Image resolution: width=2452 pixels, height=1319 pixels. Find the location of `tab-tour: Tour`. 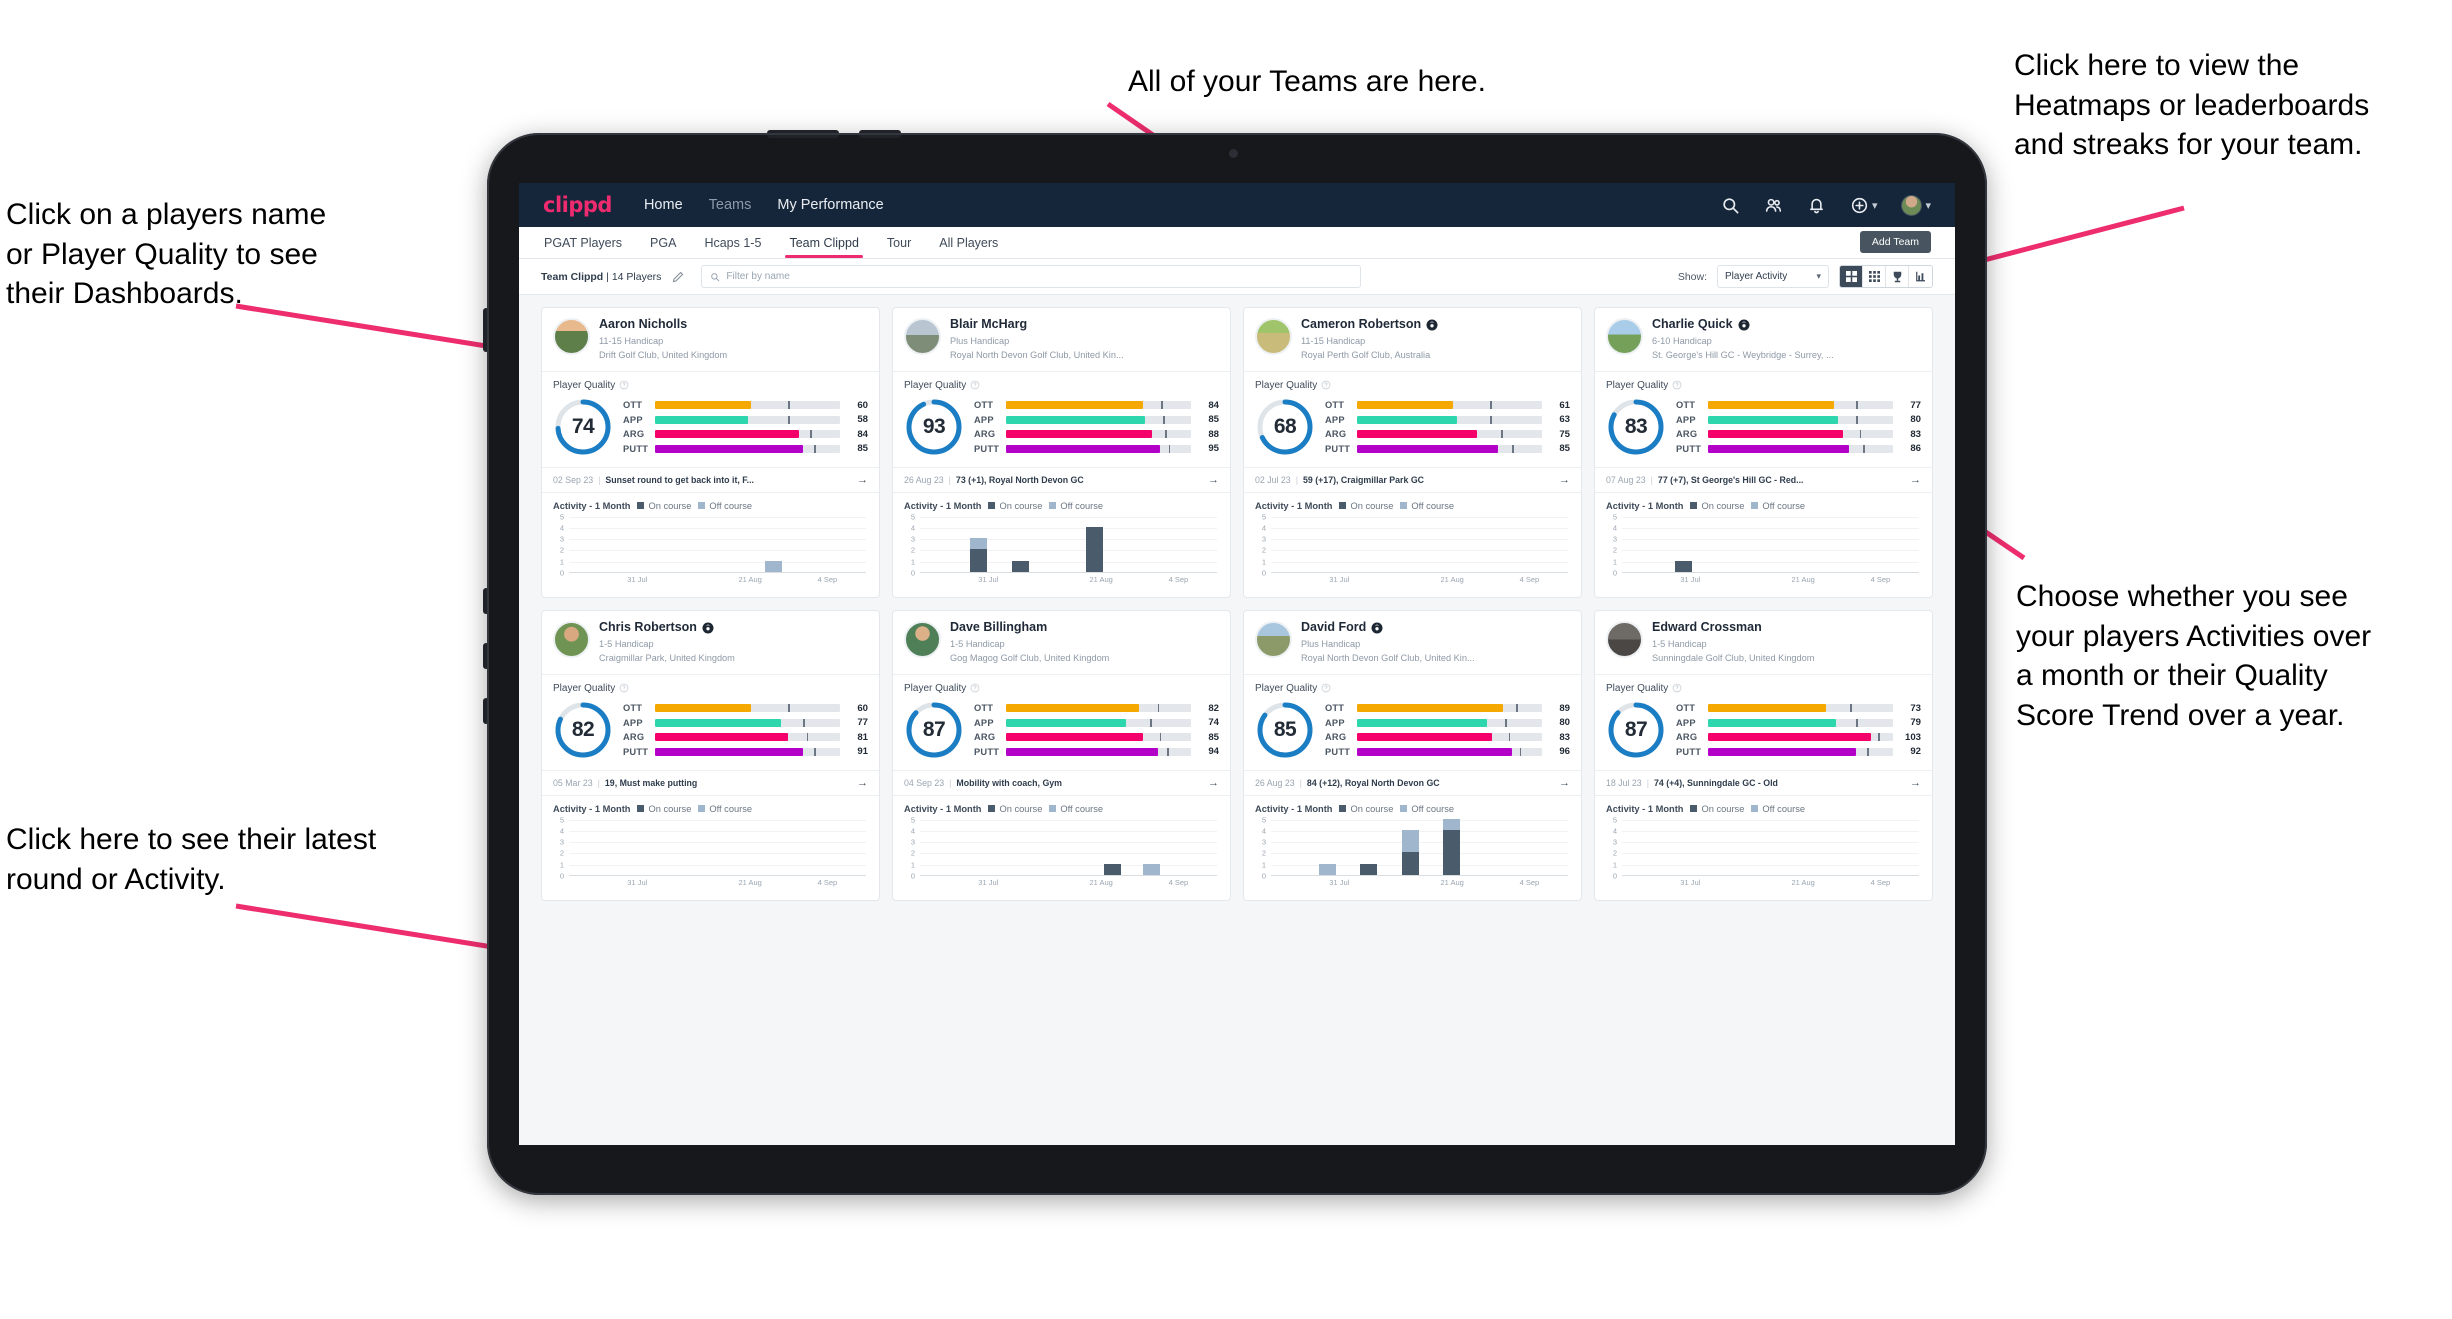

tab-tour: Tour is located at coordinates (899, 243).